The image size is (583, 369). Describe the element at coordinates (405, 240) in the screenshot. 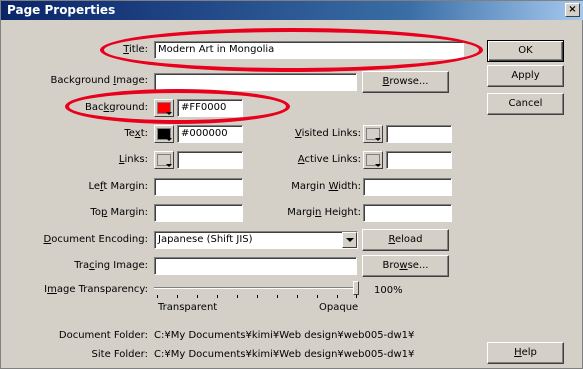

I see `reload-button: Reload` at that location.